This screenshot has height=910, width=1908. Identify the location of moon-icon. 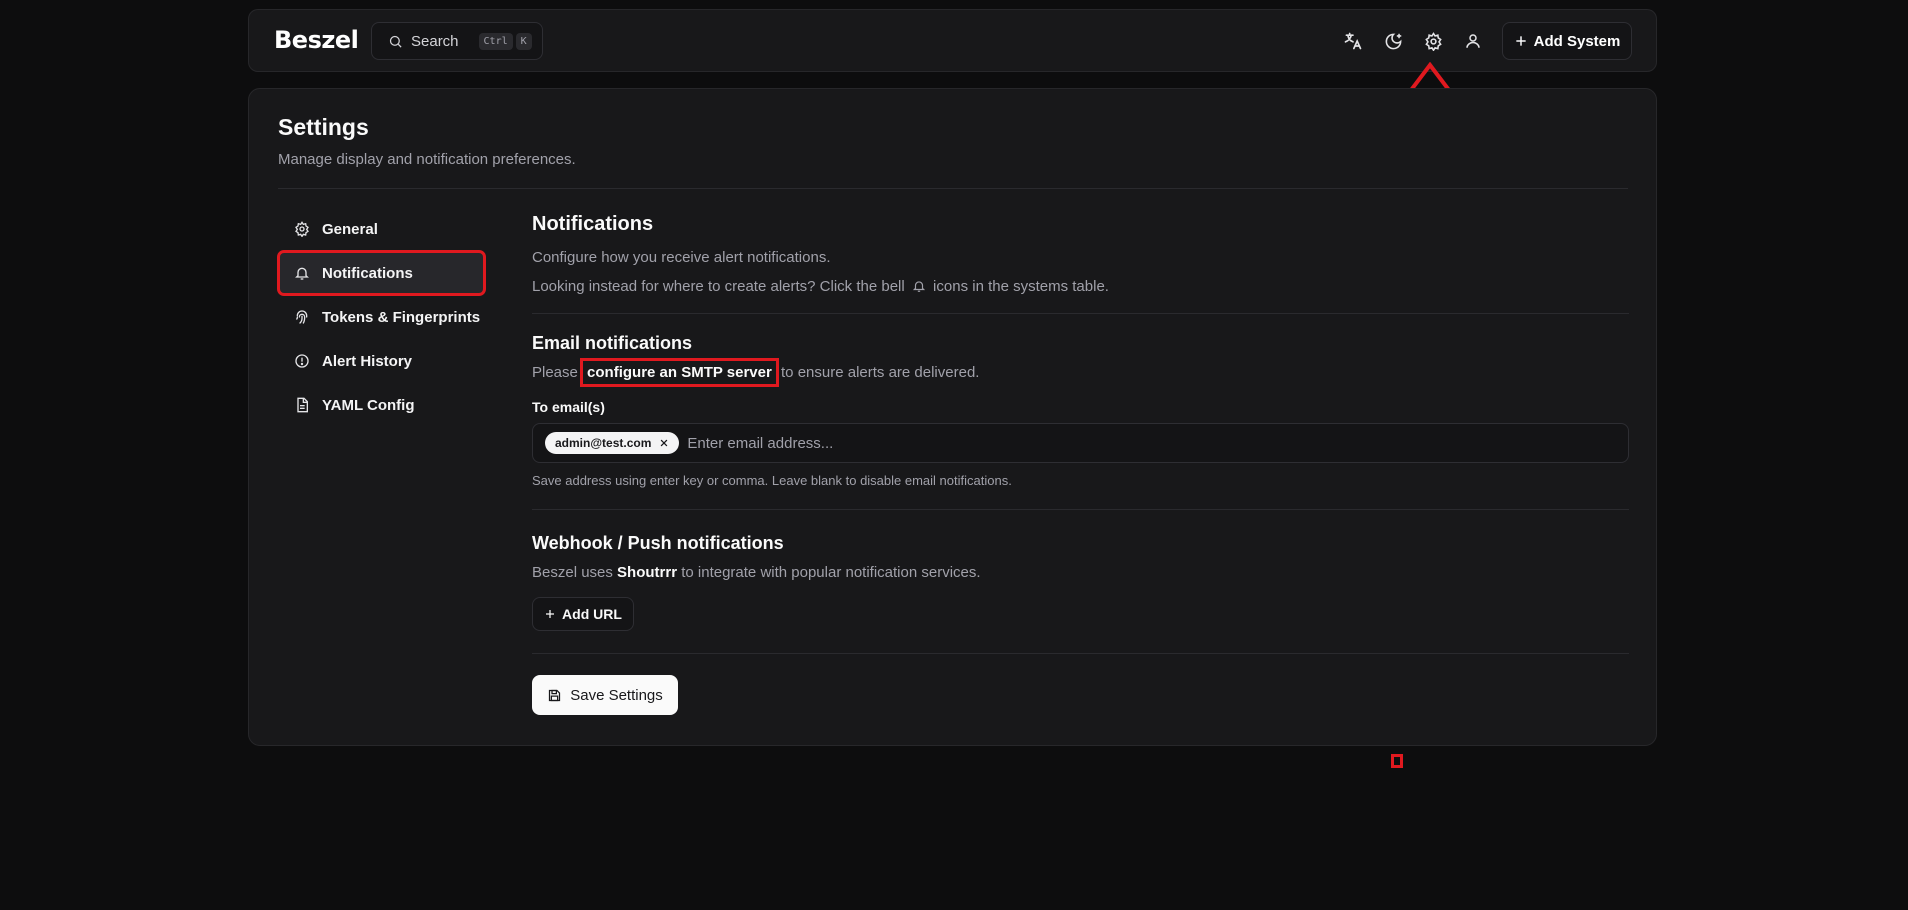
(1393, 41).